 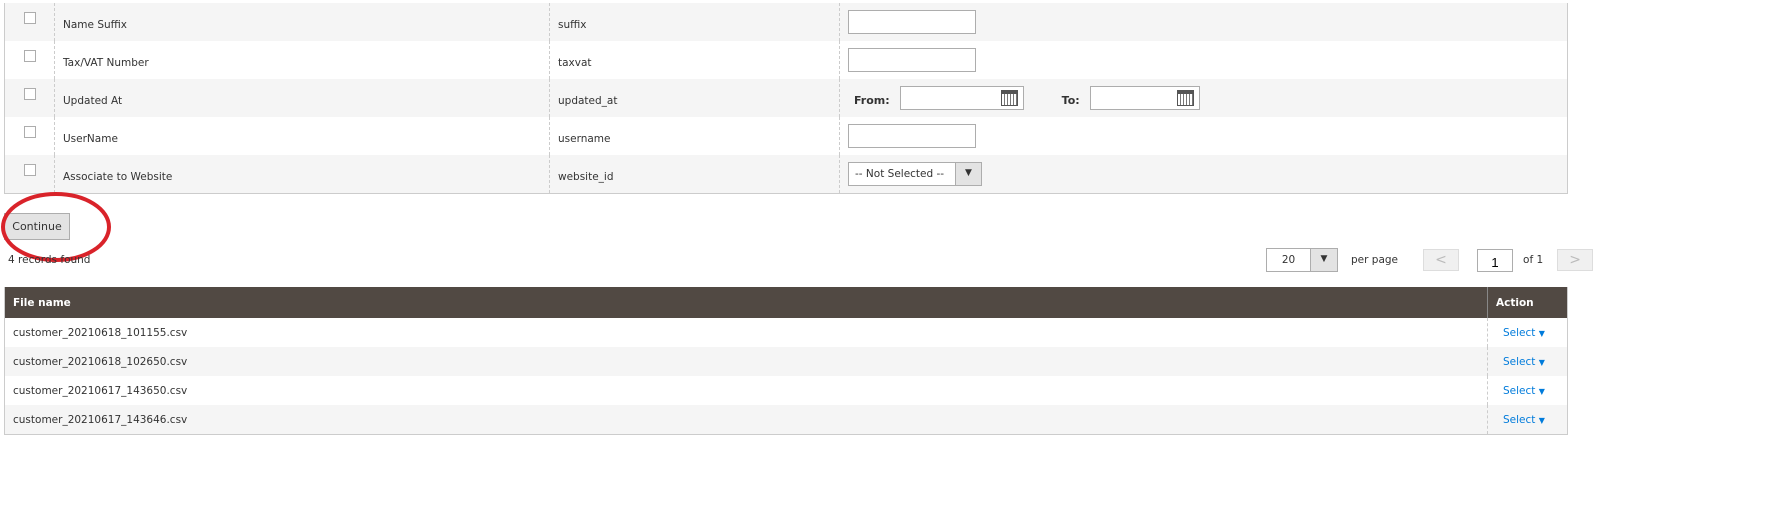 I want to click on suffix-filter-input, so click(x=912, y=22).